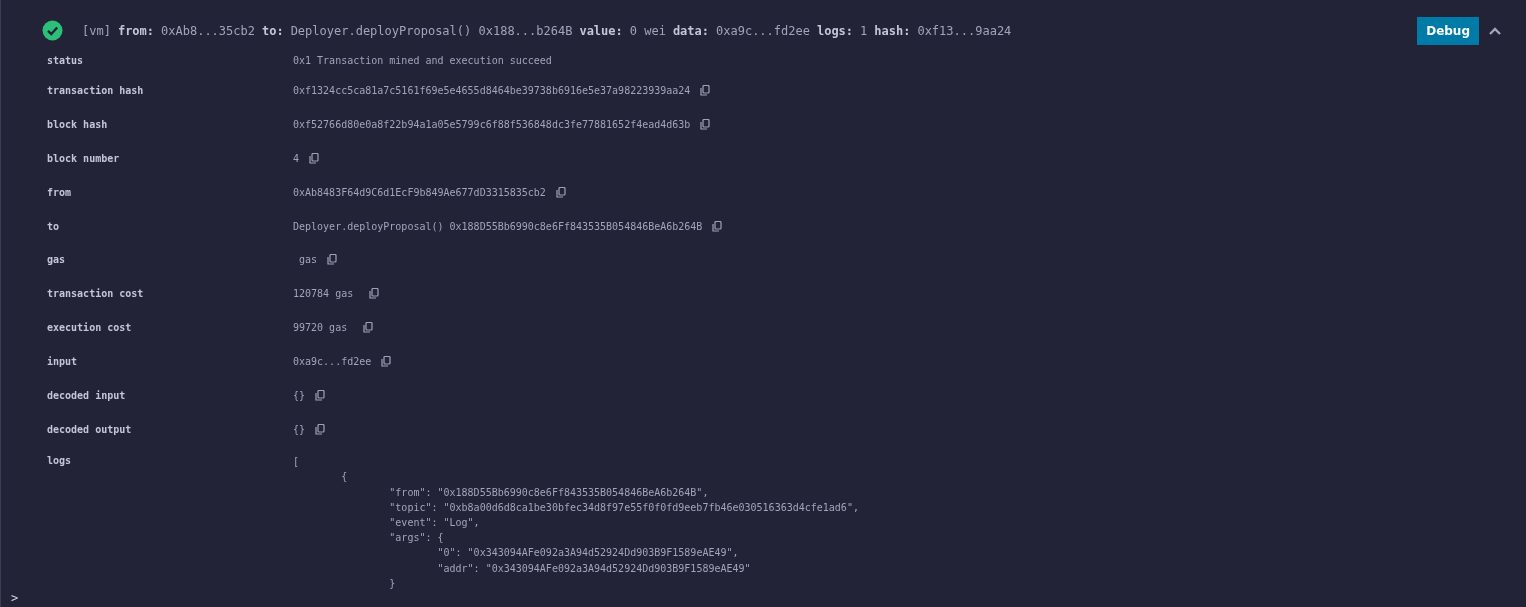 The height and width of the screenshot is (607, 1526). What do you see at coordinates (1495, 30) in the screenshot?
I see `chevron-up-icon` at bounding box center [1495, 30].